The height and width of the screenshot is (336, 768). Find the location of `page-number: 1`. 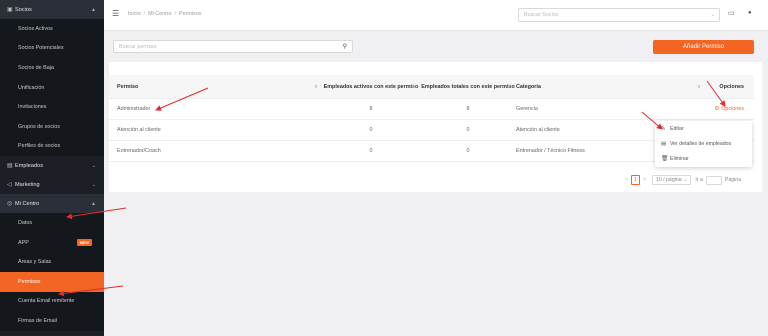

page-number: 1 is located at coordinates (635, 180).